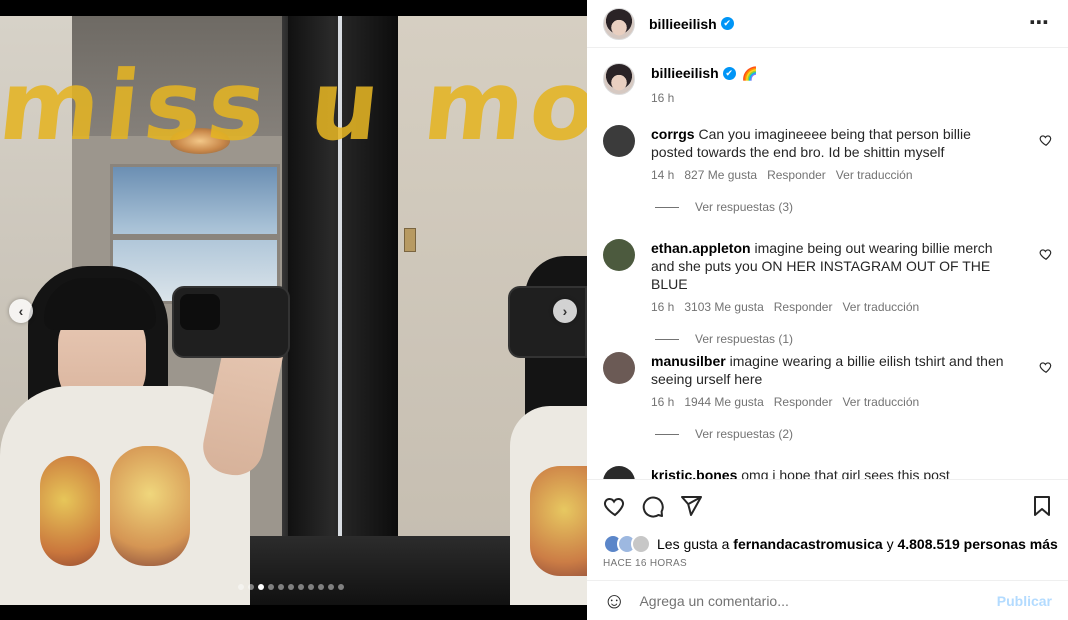 This screenshot has height=620, width=1068. What do you see at coordinates (663, 98) in the screenshot?
I see `caption-time: 16 h` at bounding box center [663, 98].